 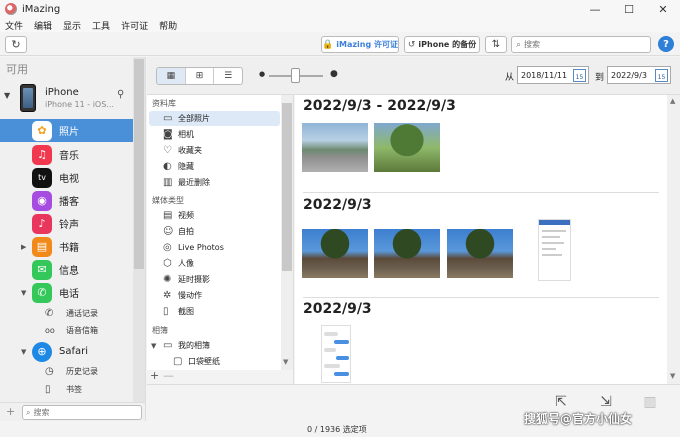 What do you see at coordinates (340, 25) in the screenshot?
I see `menu-bar: 文件 编辑 显示 工具 许可证 帮助` at bounding box center [340, 25].